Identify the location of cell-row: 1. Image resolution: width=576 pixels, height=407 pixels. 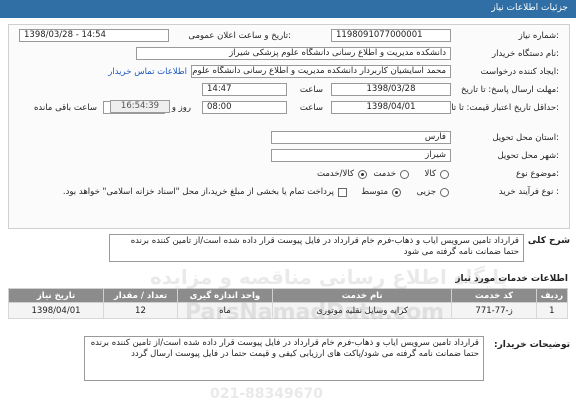
(552, 310).